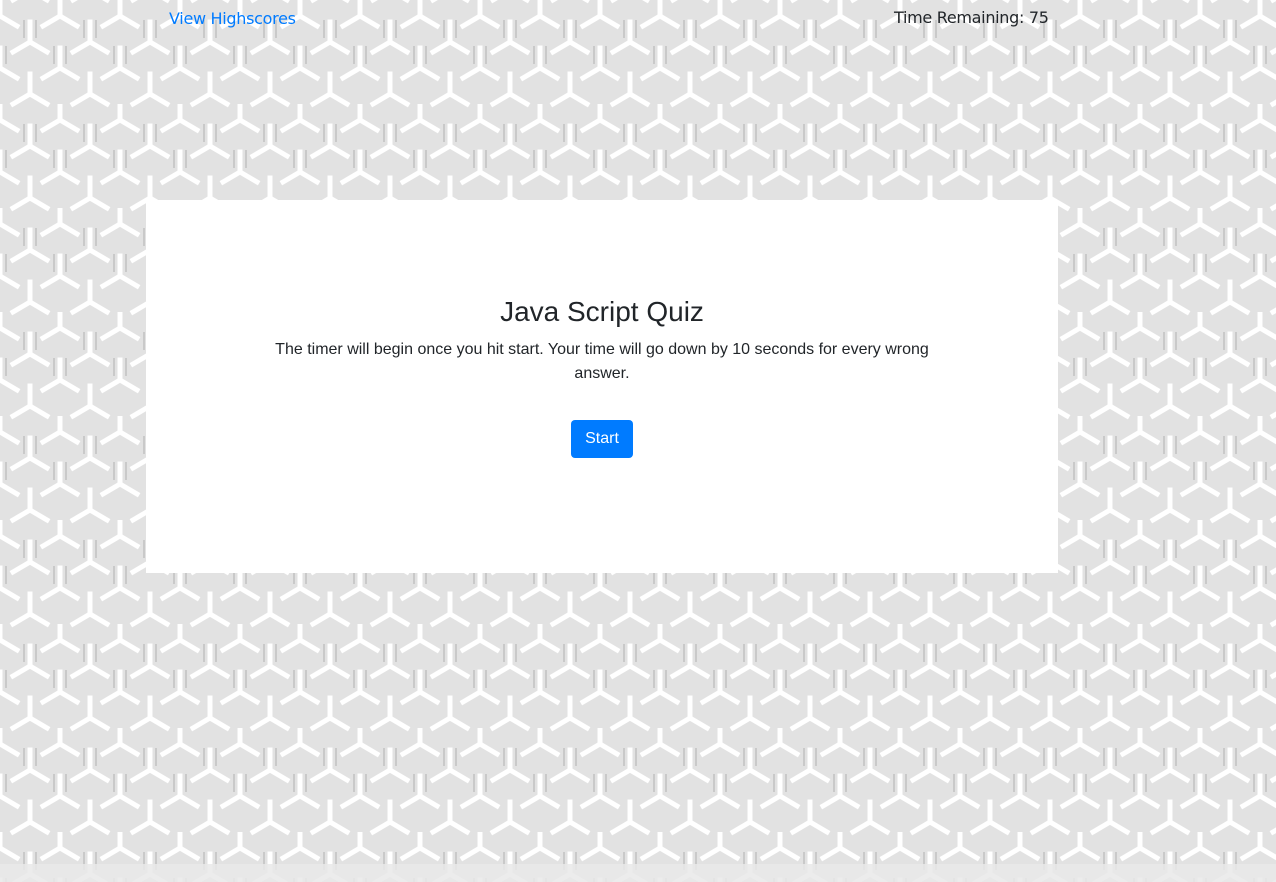 This screenshot has width=1276, height=882. I want to click on view-highscores-link: View Highscores, so click(232, 18).